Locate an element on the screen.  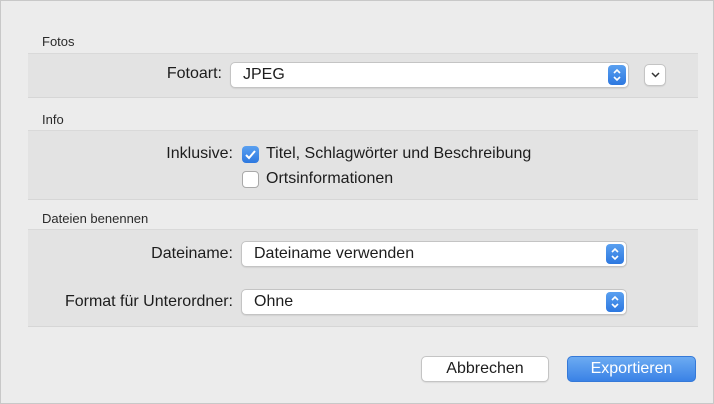
titel-checkbox is located at coordinates (250, 154).